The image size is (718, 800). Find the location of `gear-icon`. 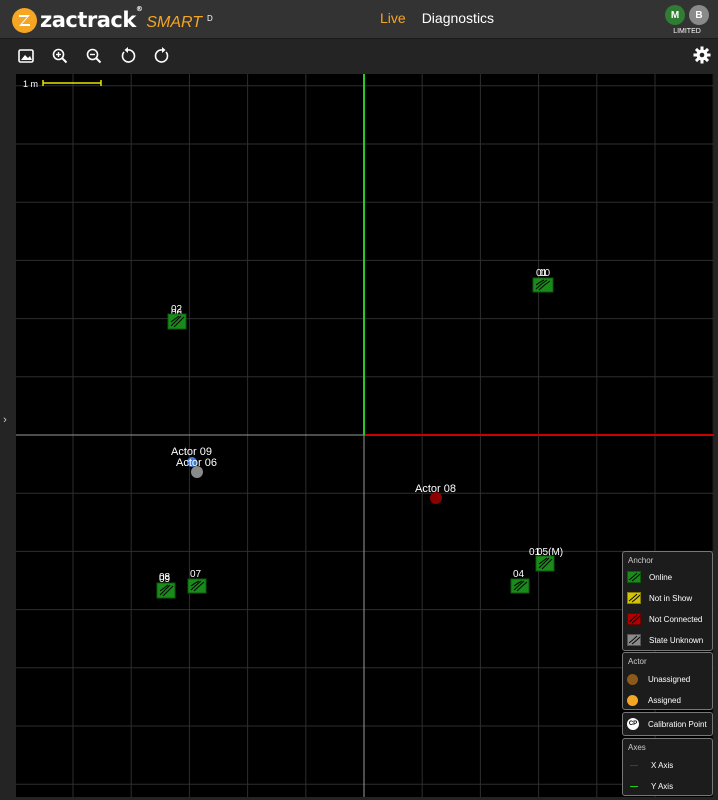

gear-icon is located at coordinates (702, 55).